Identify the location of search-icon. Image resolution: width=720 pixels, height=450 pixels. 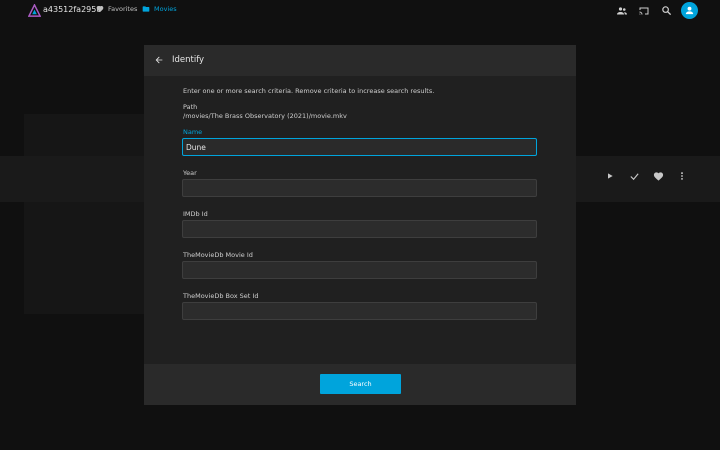
(666, 11).